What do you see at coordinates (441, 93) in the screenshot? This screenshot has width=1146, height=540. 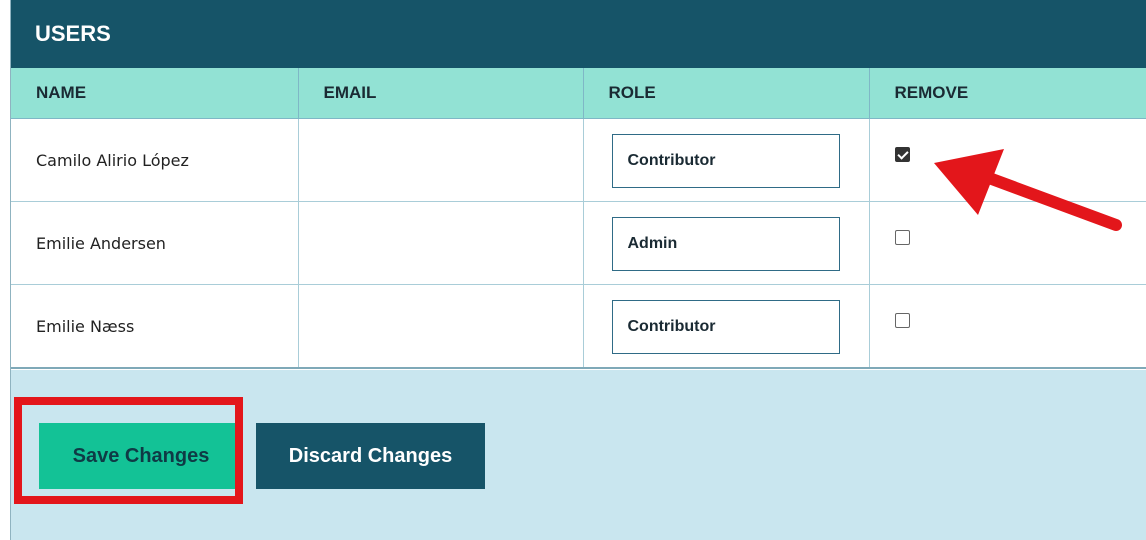 I see `column-header-email: EMAIL` at bounding box center [441, 93].